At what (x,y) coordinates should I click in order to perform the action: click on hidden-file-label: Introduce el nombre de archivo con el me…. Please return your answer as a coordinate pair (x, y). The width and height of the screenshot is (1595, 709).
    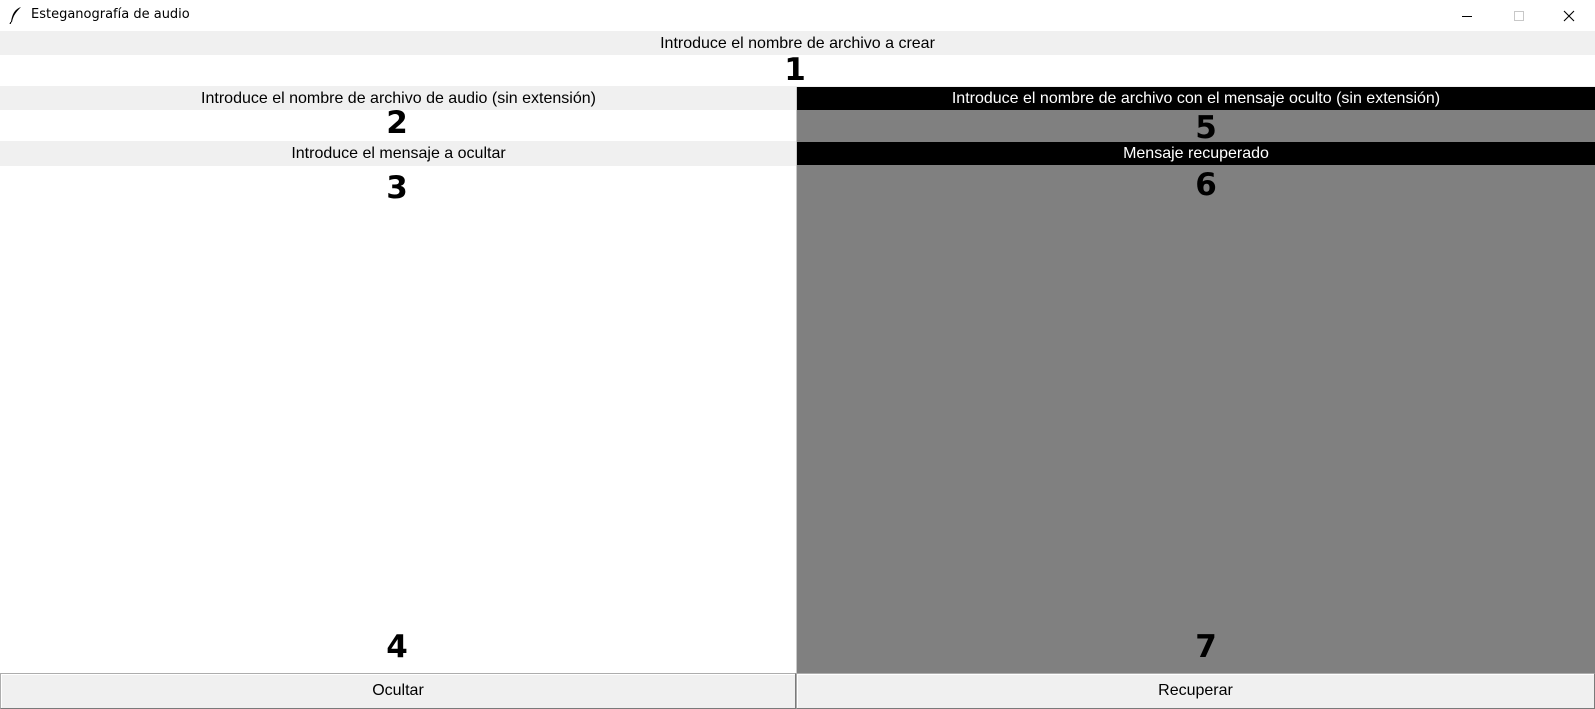
    Looking at the image, I should click on (1196, 98).